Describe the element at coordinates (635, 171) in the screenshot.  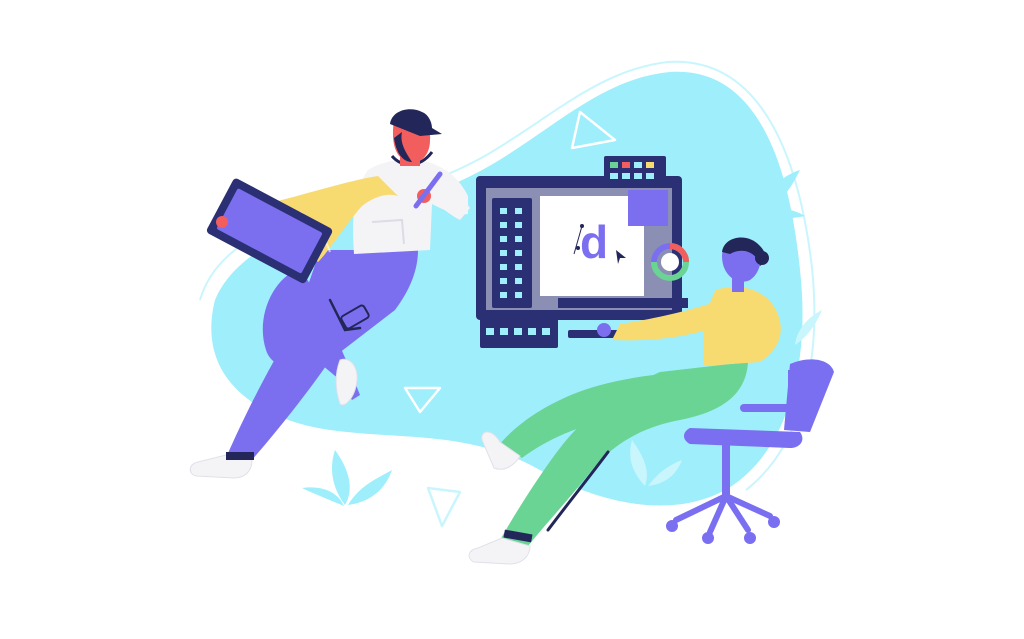
I see `swatch-panel` at that location.